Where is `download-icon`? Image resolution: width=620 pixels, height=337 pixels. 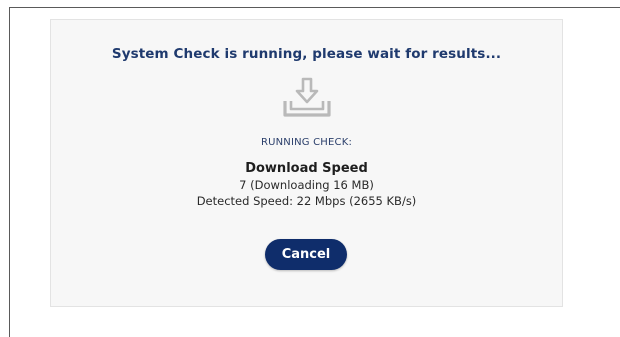 download-icon is located at coordinates (307, 97).